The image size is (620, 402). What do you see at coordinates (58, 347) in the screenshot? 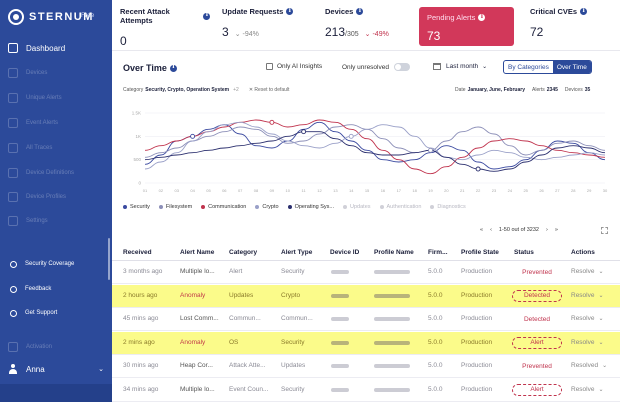
I see `sidebar-item-activation: Activation` at bounding box center [58, 347].